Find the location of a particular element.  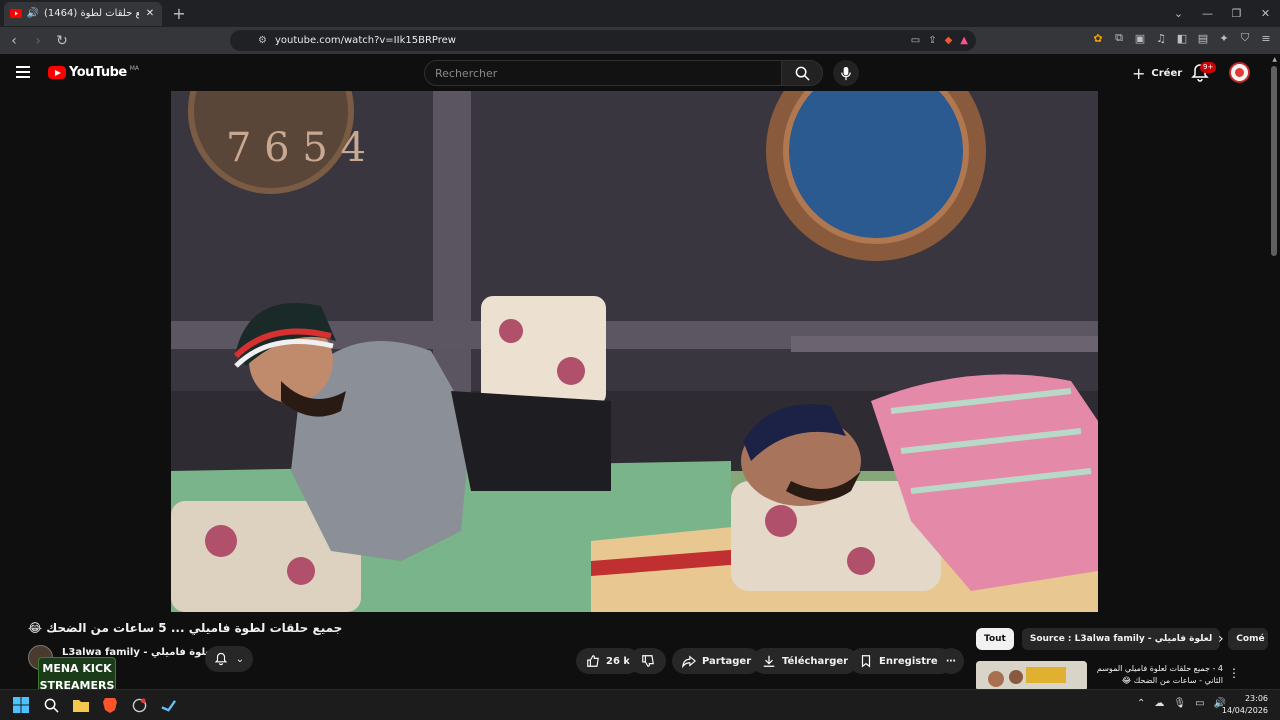

download-label: Télécharger is located at coordinates (815, 661).